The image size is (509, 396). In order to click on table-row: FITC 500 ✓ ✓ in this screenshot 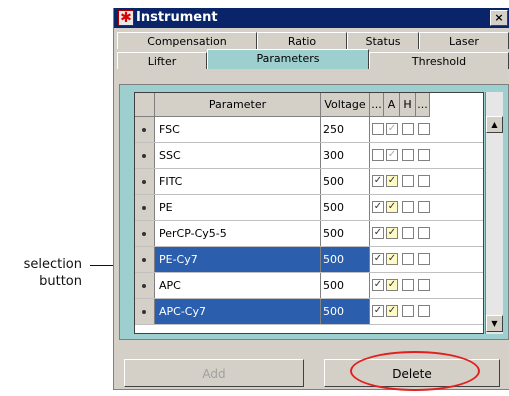, I will do `click(309, 182)`.